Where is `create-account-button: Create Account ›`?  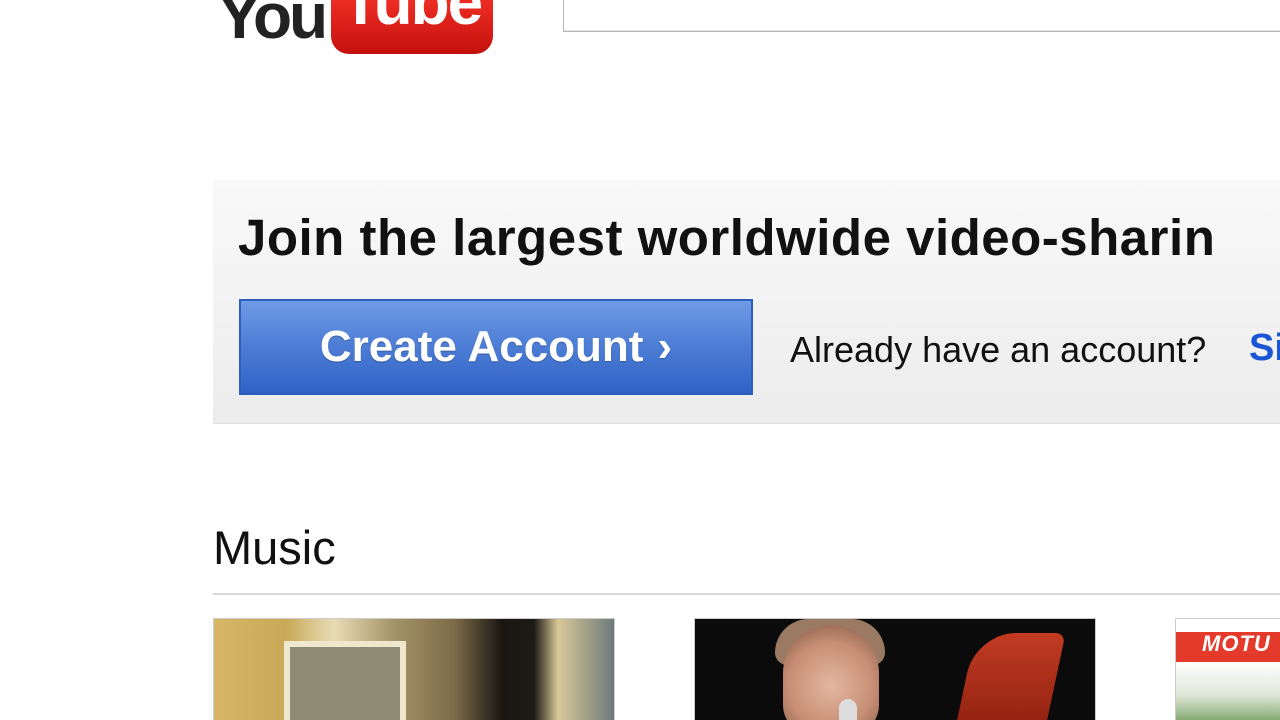
create-account-button: Create Account › is located at coordinates (496, 347).